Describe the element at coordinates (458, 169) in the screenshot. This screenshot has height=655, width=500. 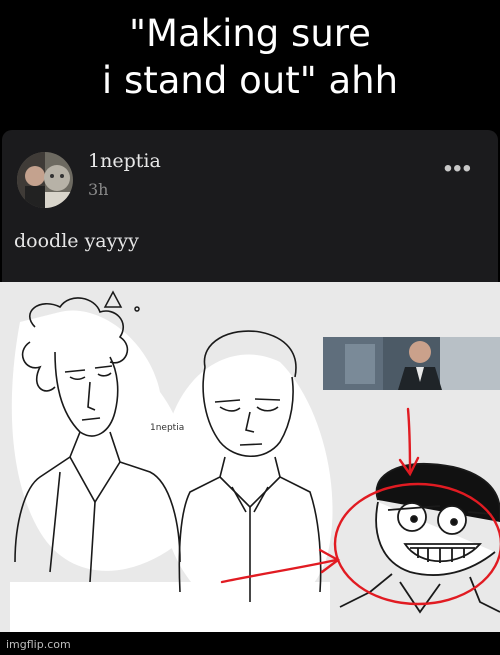
I see `more-options-icon: •••` at that location.